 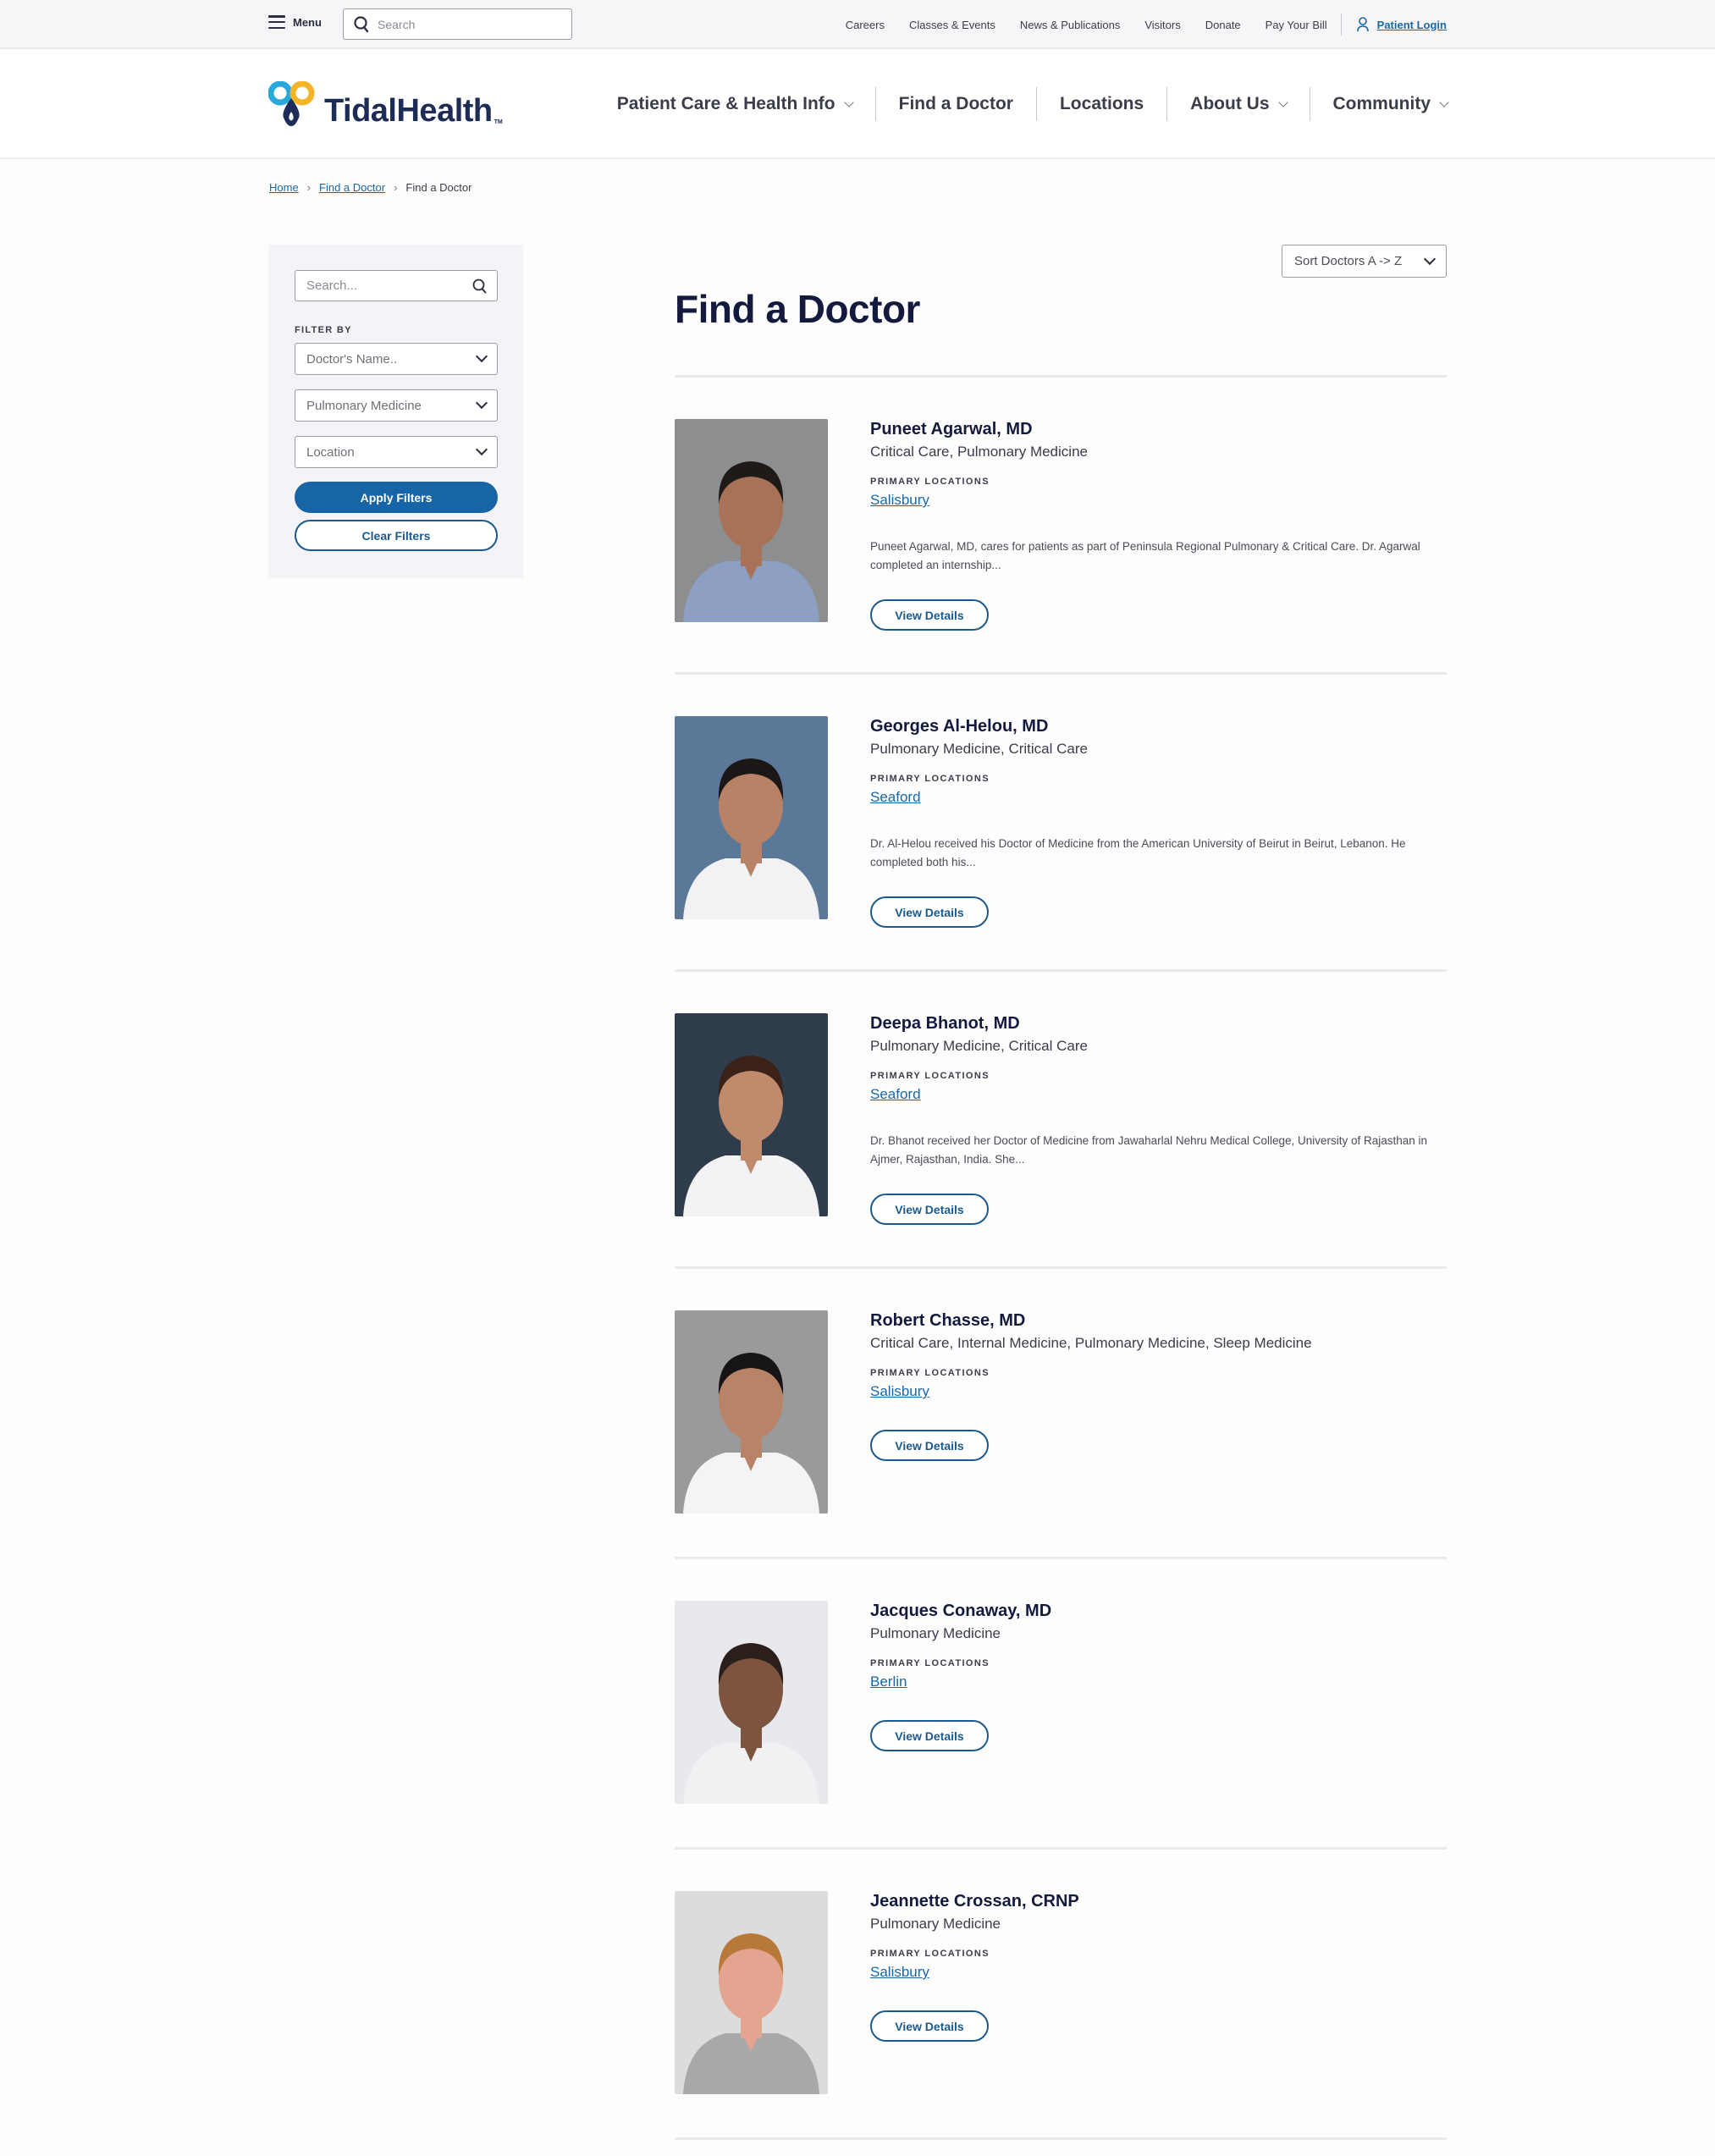 What do you see at coordinates (397, 452) in the screenshot?
I see `location-select: Location` at bounding box center [397, 452].